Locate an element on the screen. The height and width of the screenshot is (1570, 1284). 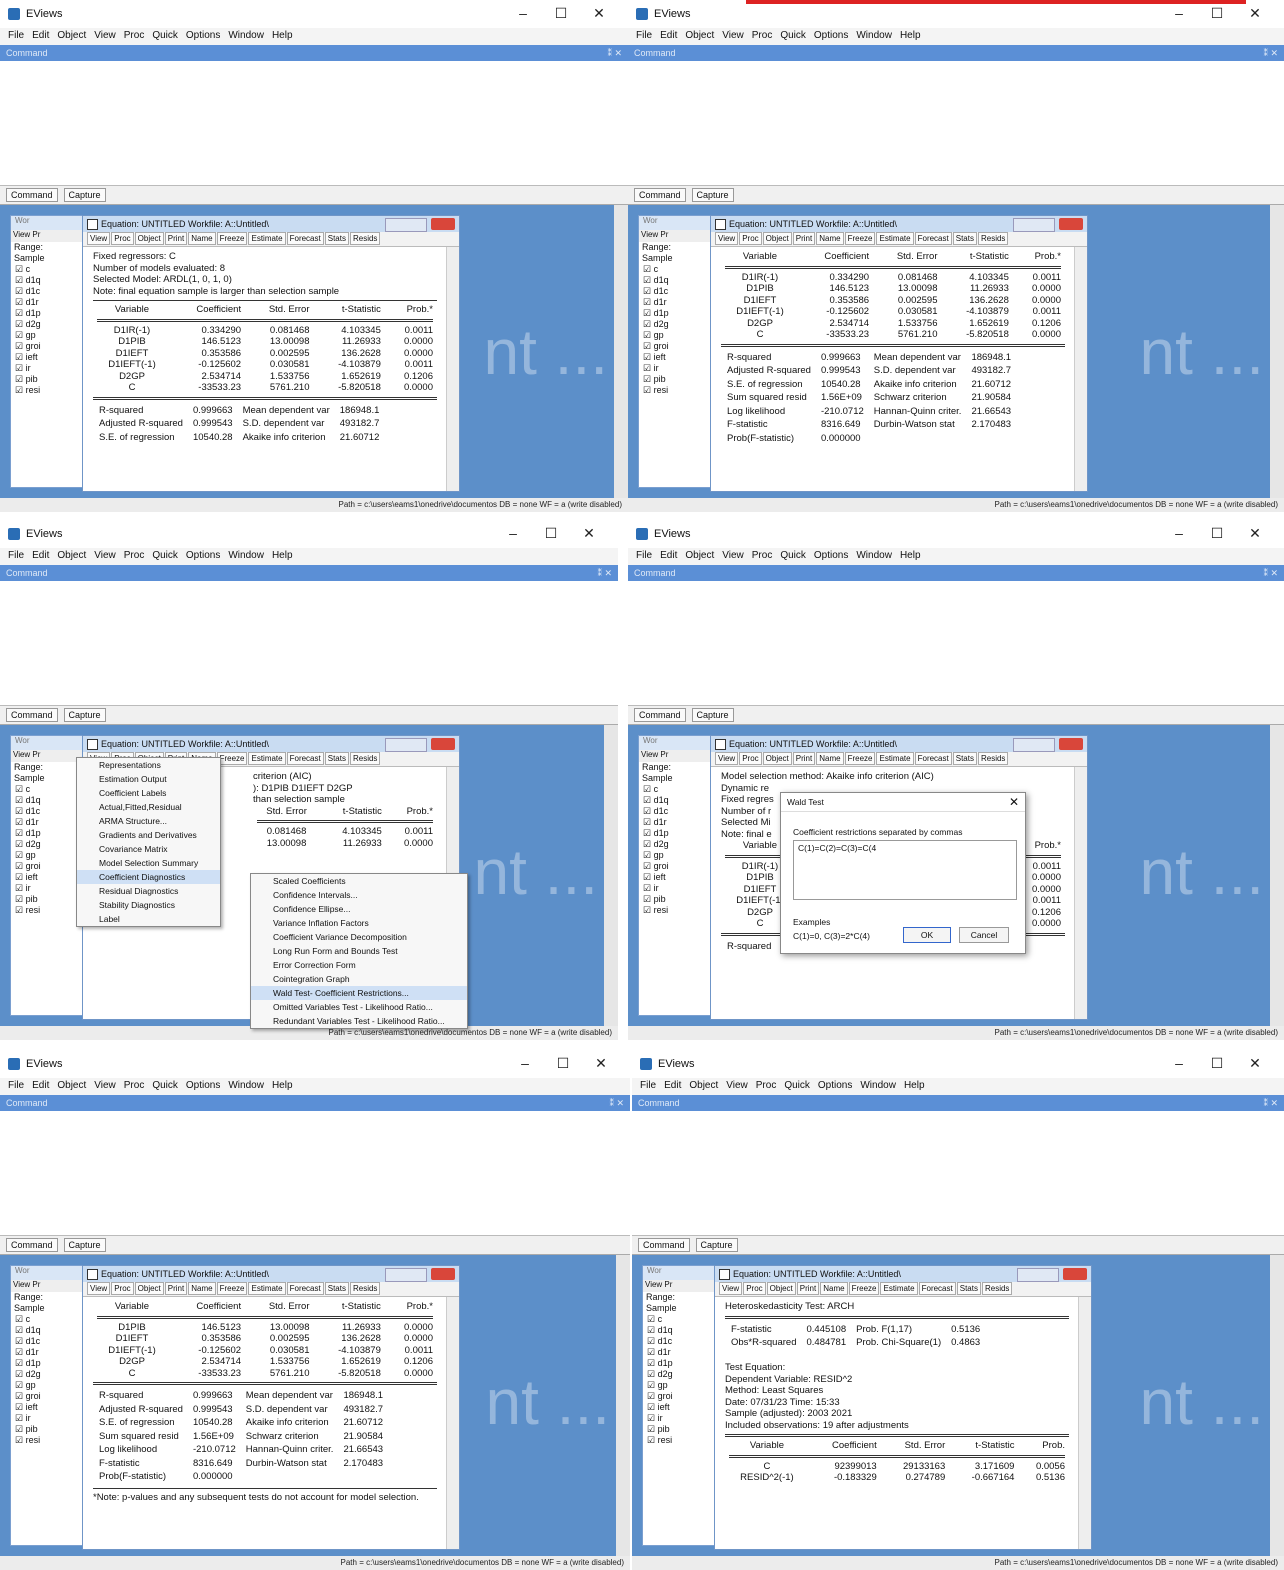
toolbar-button-name: Name is located at coordinates (202, 1288).